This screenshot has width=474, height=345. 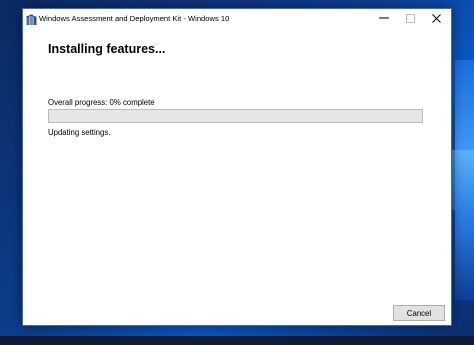 I want to click on close-icon, so click(x=436, y=19).